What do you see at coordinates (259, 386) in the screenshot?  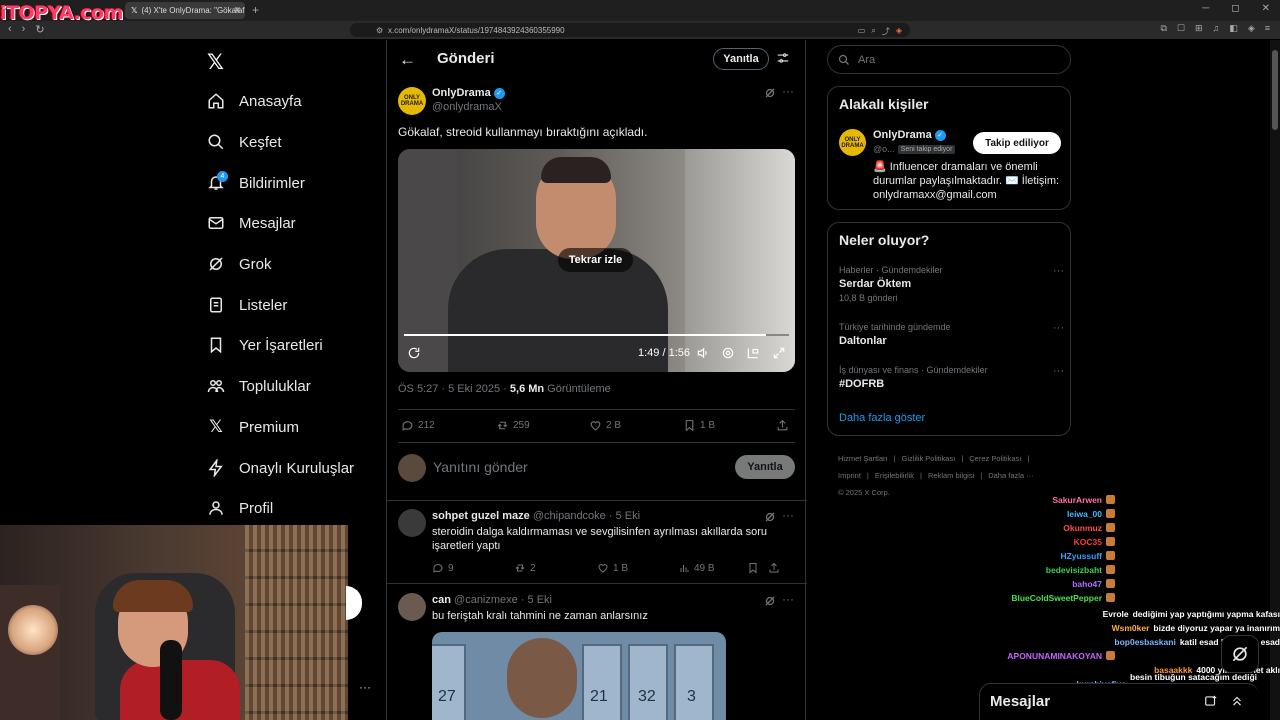 I see `nav-item-communities: Topluluklar` at bounding box center [259, 386].